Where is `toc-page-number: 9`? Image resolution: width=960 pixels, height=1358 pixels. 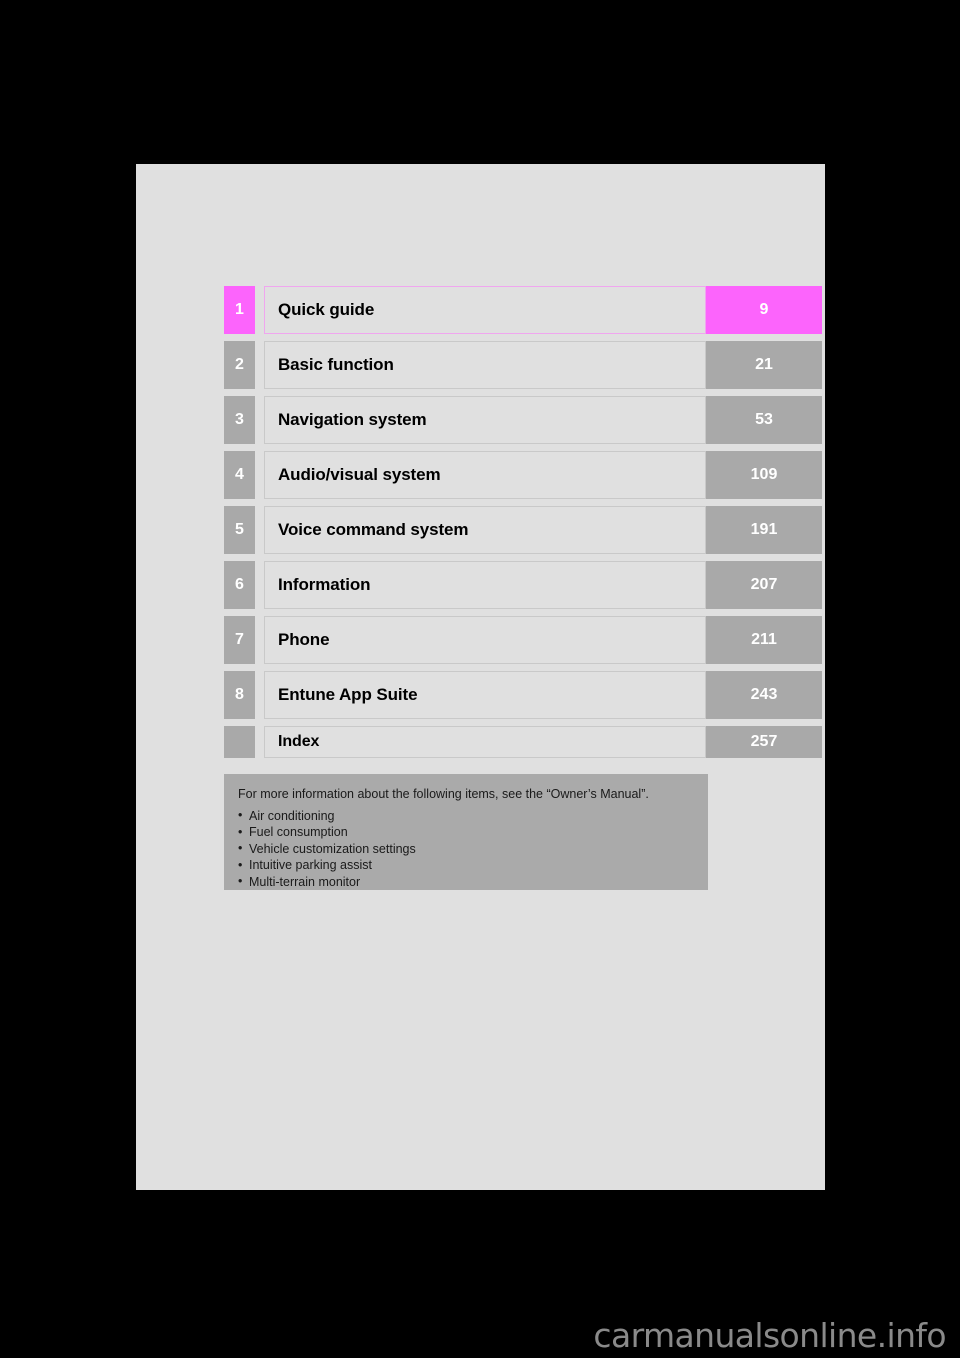 toc-page-number: 9 is located at coordinates (764, 310).